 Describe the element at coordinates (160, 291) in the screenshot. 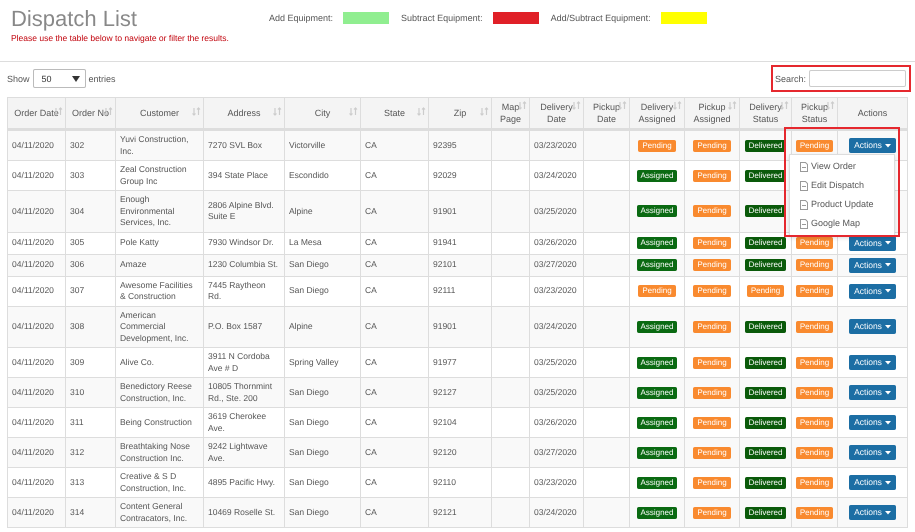

I see `table-cell: Awesome Facilities & Construction` at that location.